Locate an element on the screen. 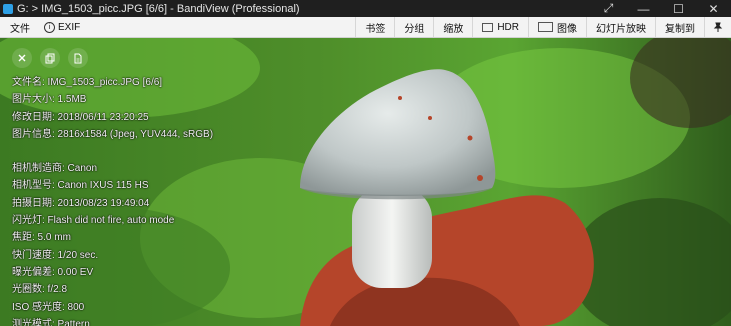 Image resolution: width=731 pixels, height=326 pixels. menu-bar: 文件 i EXIF 书签 分组 缩放 HDR 图像 幻灯片放映 复制到 is located at coordinates (365, 27).